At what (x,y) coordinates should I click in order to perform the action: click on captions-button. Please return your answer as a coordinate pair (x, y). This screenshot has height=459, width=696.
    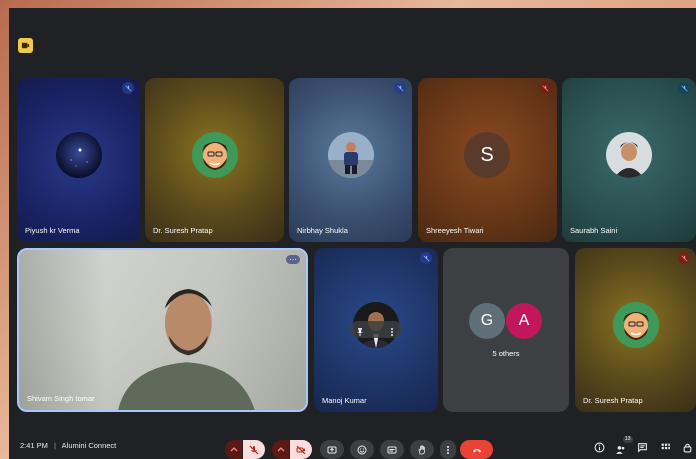
    Looking at the image, I should click on (392, 449).